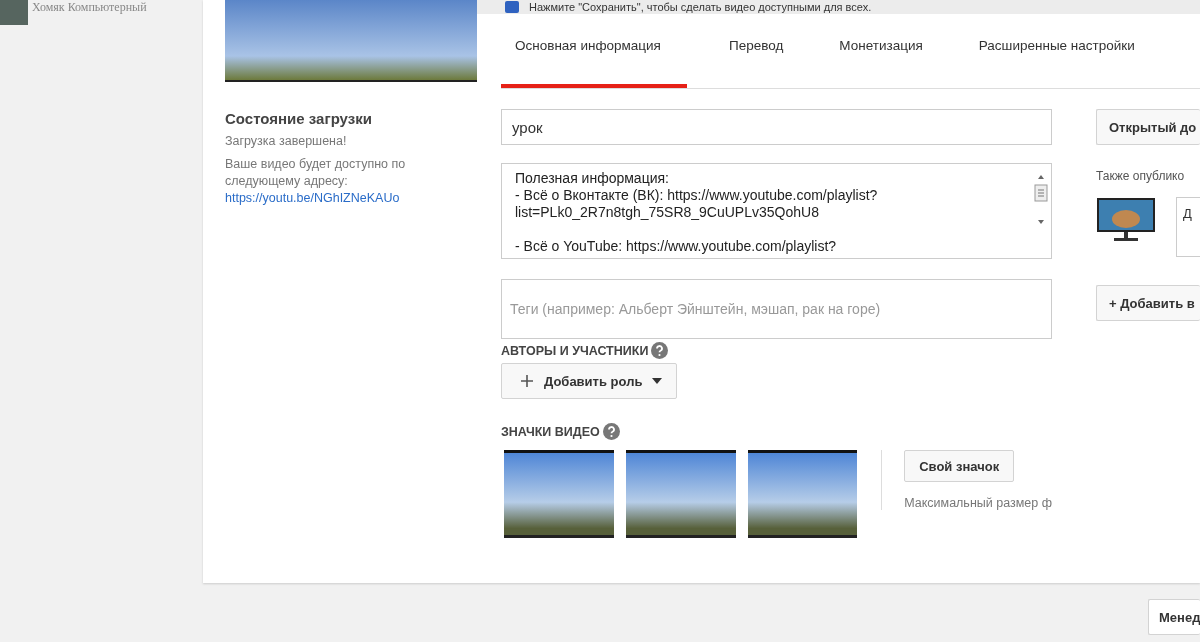  What do you see at coordinates (881, 51) in the screenshot?
I see `tab: Монетизация` at bounding box center [881, 51].